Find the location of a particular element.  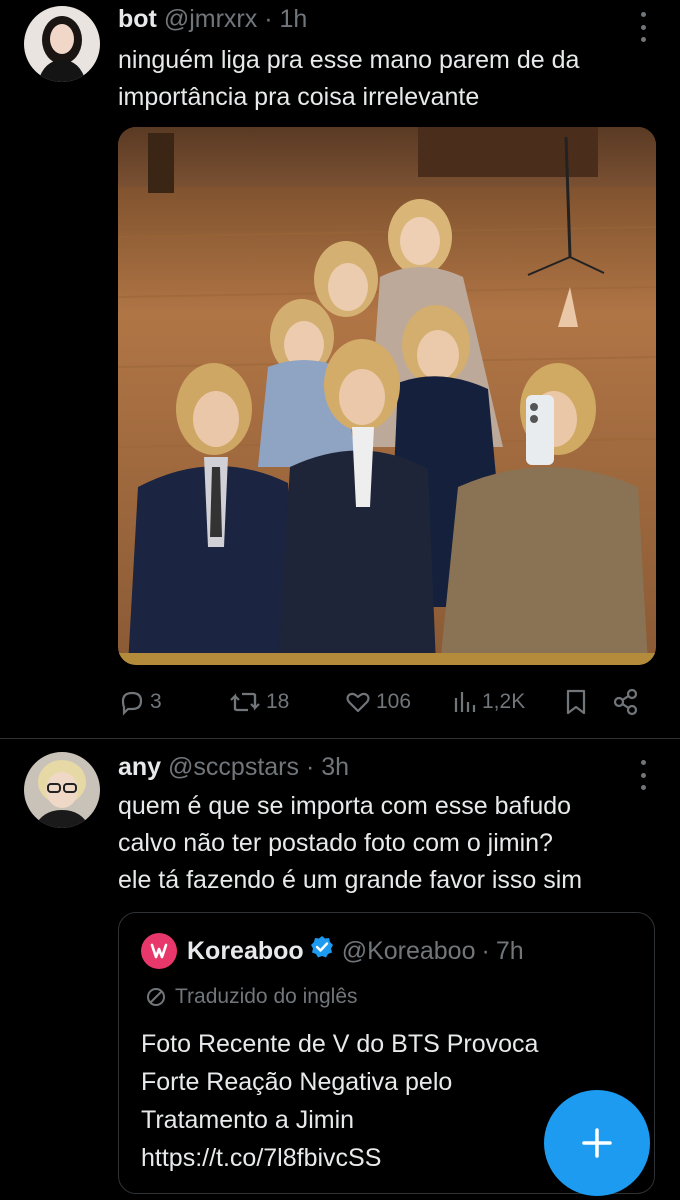

reply-icon is located at coordinates (132, 703).